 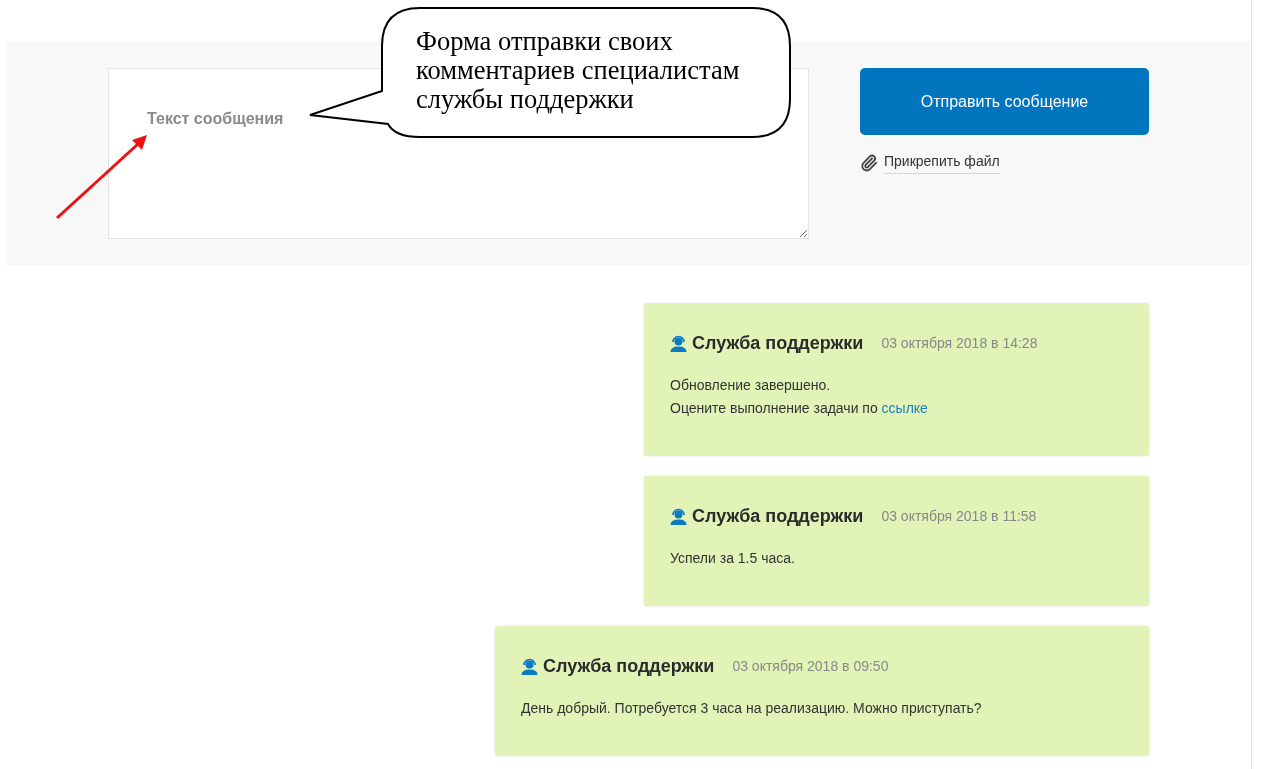 What do you see at coordinates (904, 408) in the screenshot?
I see `rating-link: ссылке` at bounding box center [904, 408].